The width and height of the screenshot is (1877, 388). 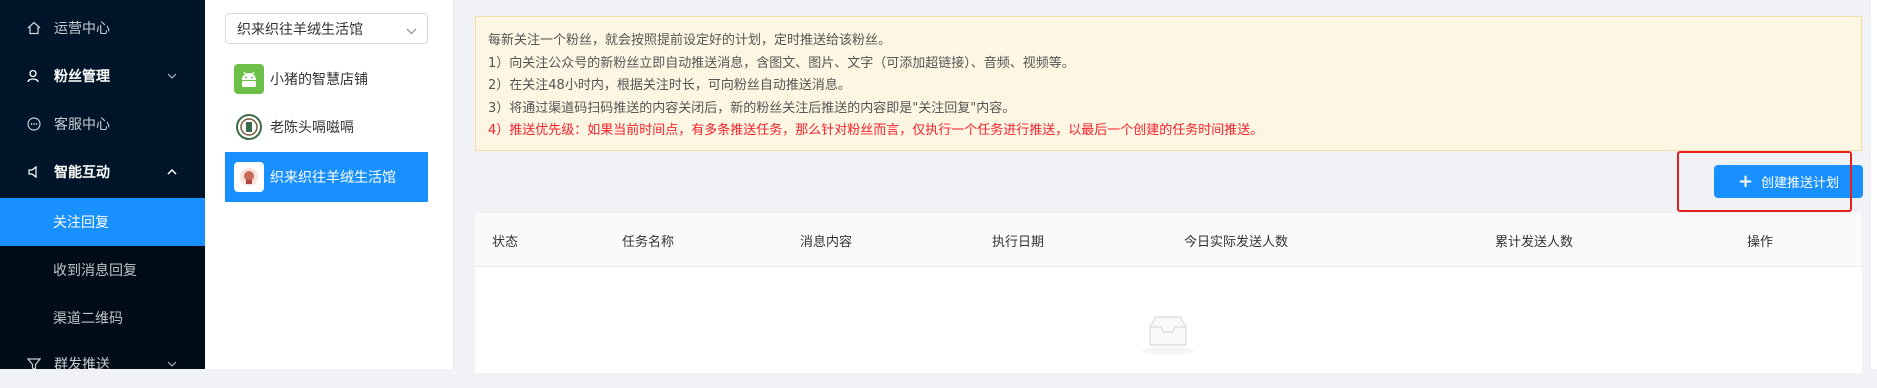 I want to click on sub-item-label: 渠道二维码, so click(x=88, y=319).